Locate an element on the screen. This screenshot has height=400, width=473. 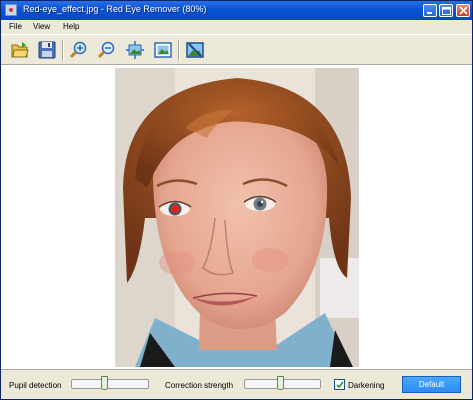
toolbar is located at coordinates (236, 49).